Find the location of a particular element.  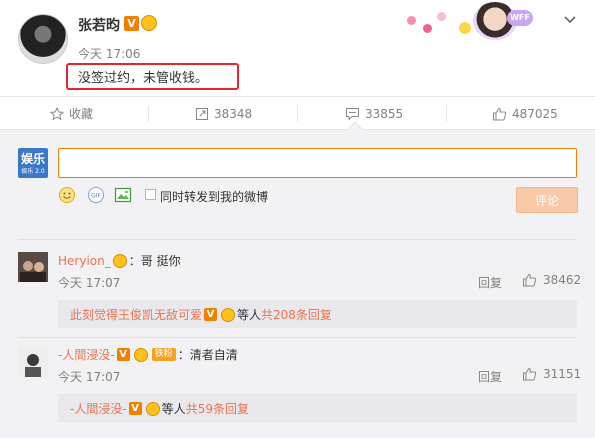

entertainment-logo: 娱乐 娱乐 2.0 is located at coordinates (33, 163).